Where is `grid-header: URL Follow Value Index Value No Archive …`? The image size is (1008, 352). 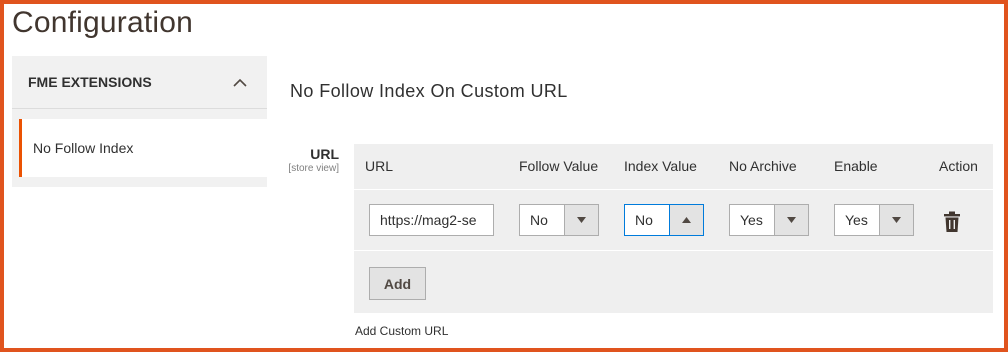
grid-header: URL Follow Value Index Value No Archive … is located at coordinates (673, 167).